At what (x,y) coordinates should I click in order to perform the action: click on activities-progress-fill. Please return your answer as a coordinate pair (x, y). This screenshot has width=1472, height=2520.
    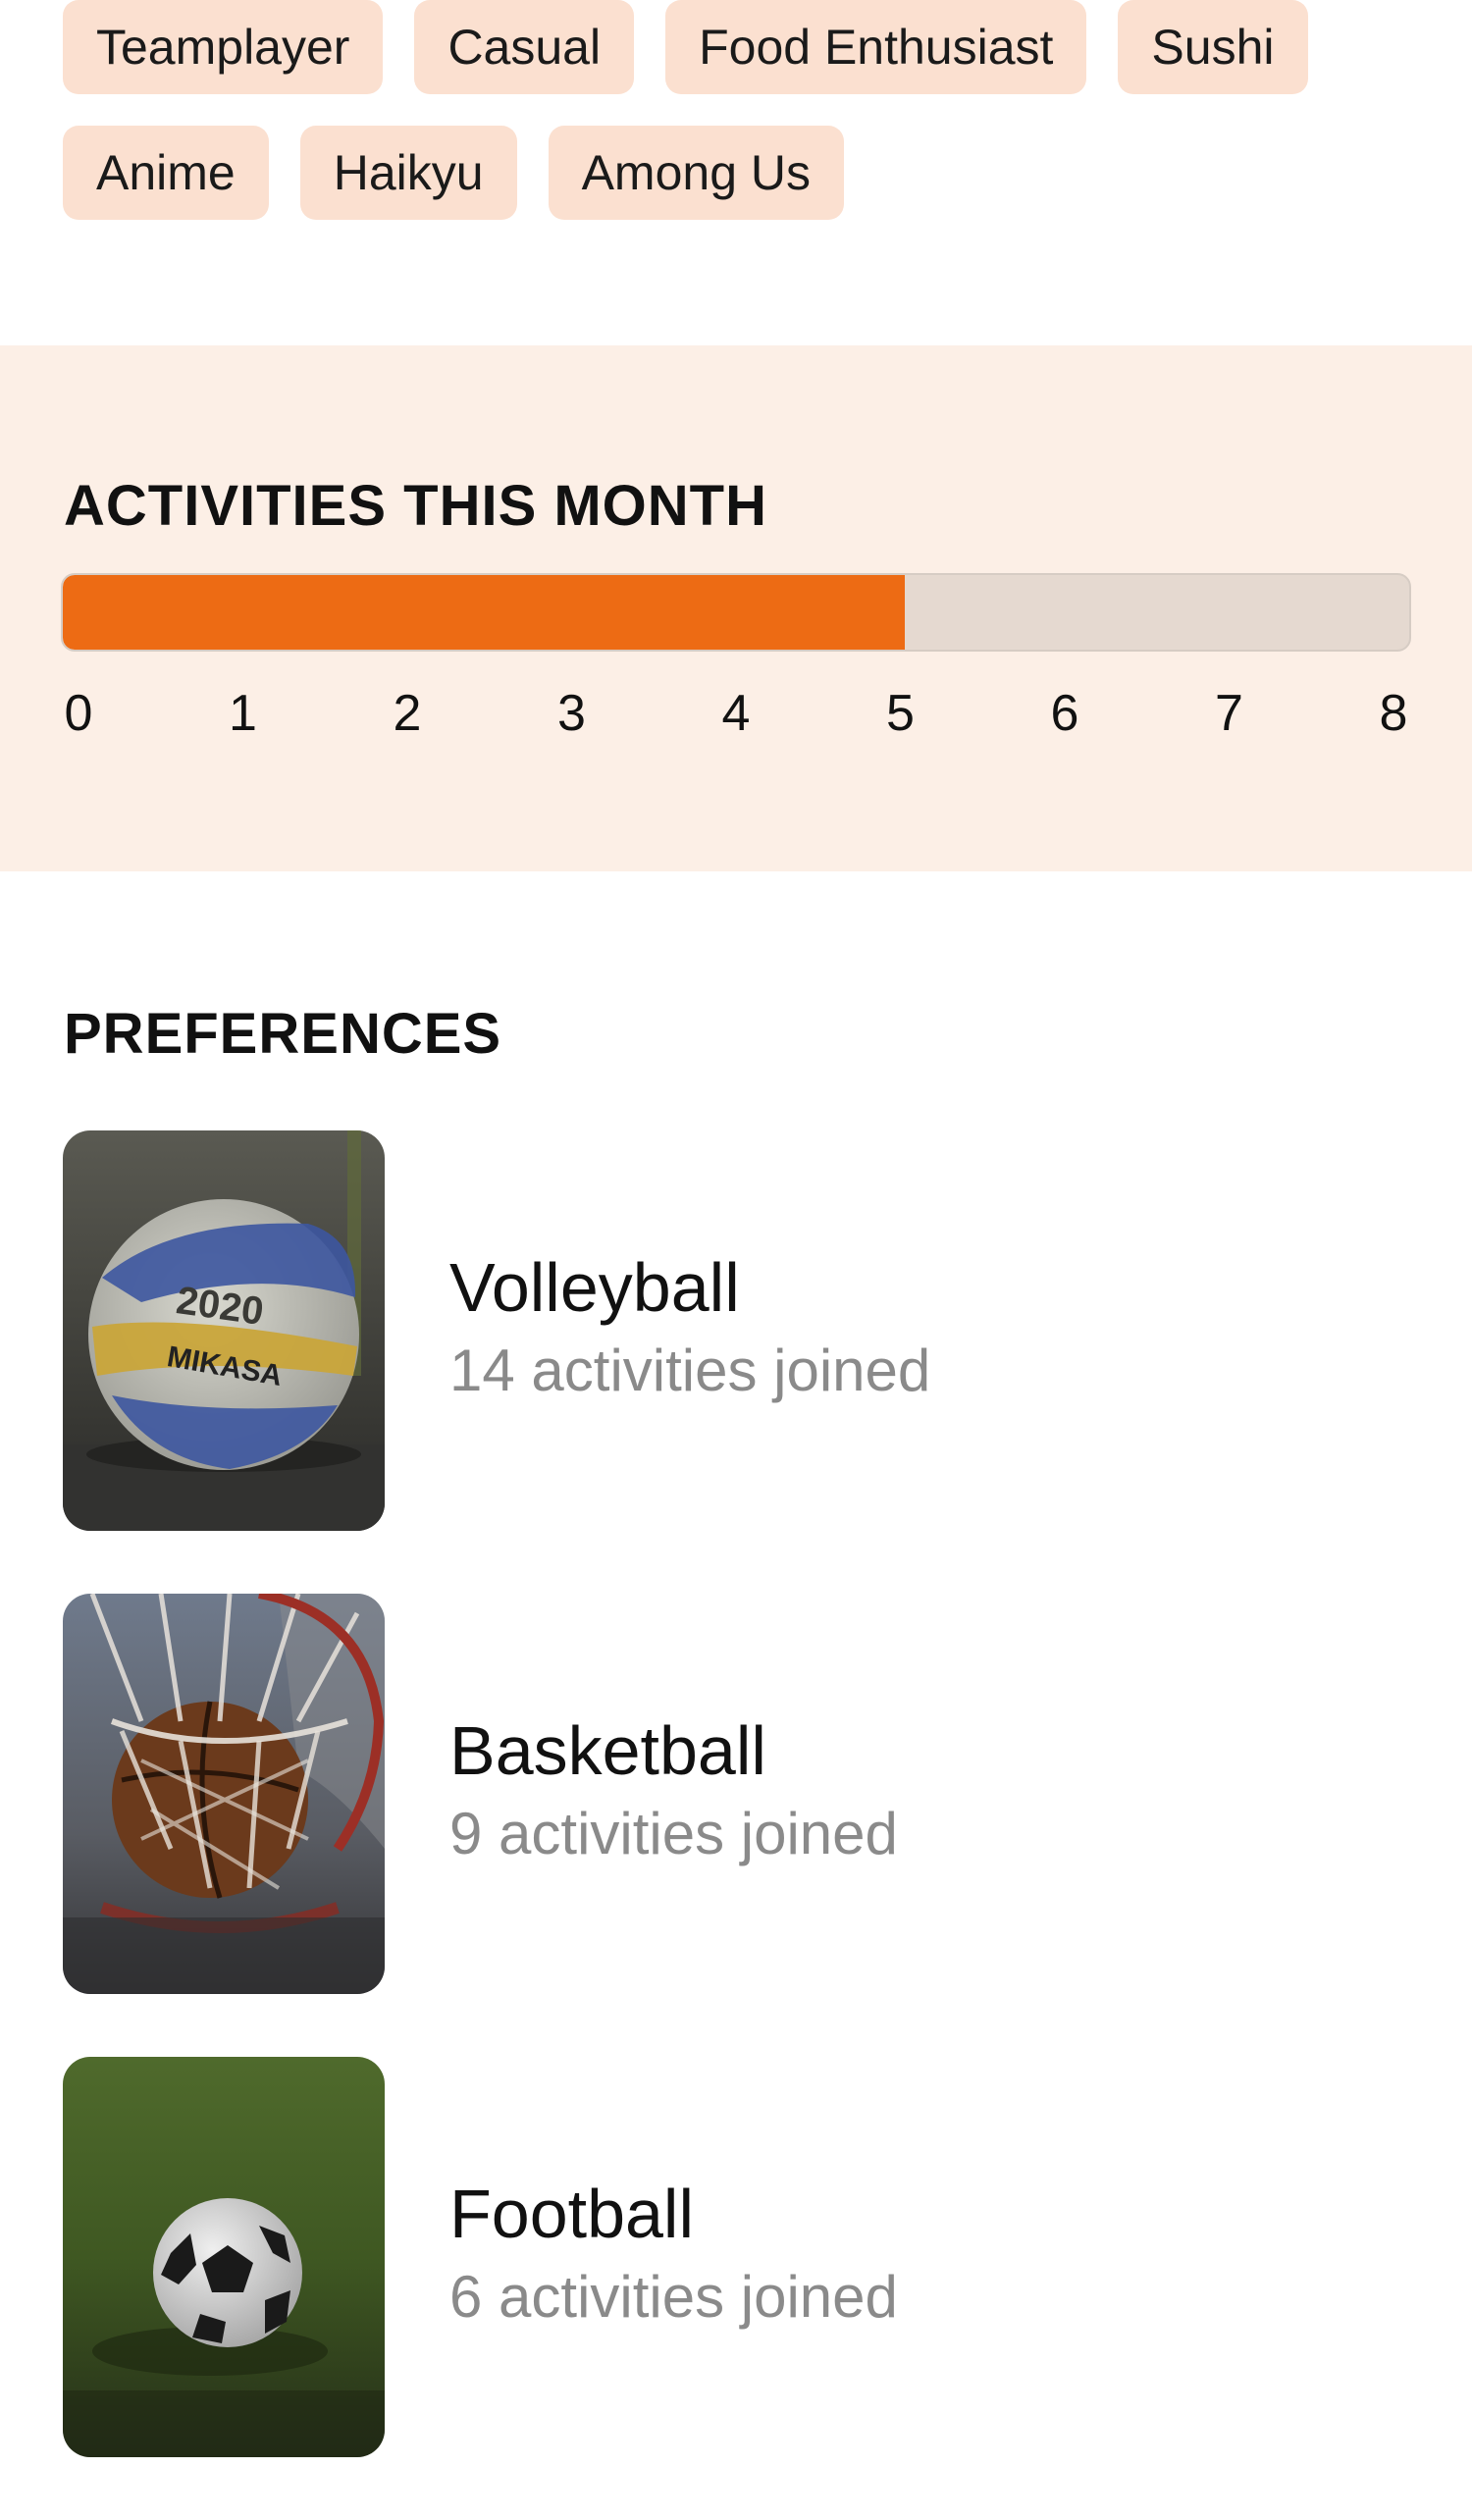
    Looking at the image, I should click on (484, 612).